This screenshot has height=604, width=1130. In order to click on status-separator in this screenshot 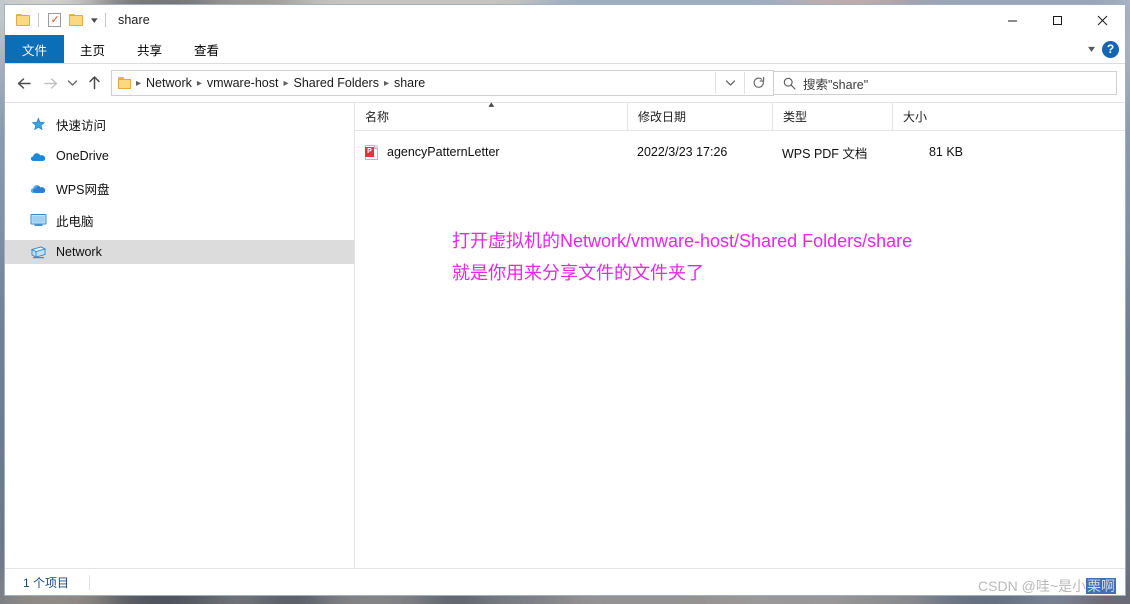, I will do `click(90, 582)`.